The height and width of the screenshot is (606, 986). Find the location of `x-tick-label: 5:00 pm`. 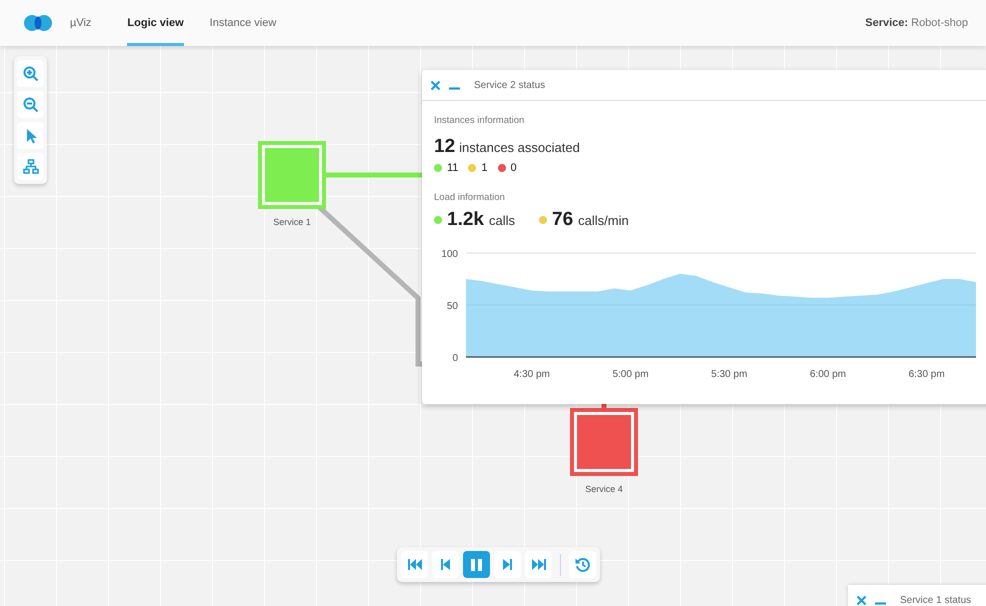

x-tick-label: 5:00 pm is located at coordinates (630, 374).